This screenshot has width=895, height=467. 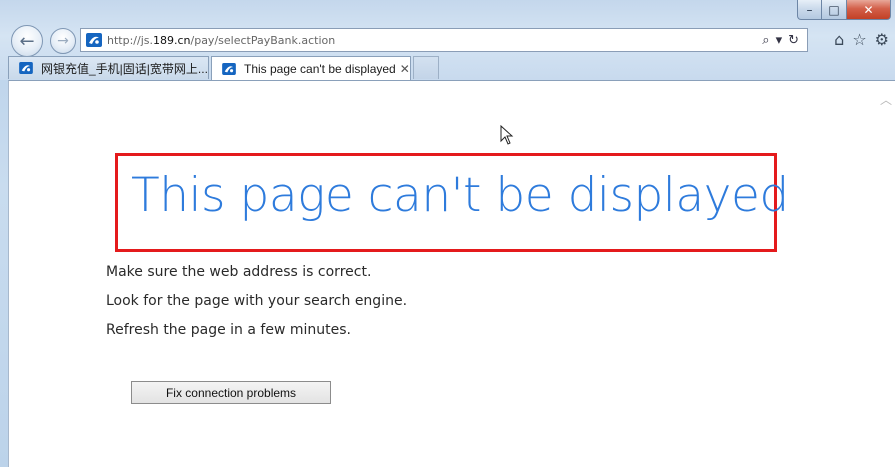 What do you see at coordinates (405, 69) in the screenshot?
I see `tab-close-icon: ✕` at bounding box center [405, 69].